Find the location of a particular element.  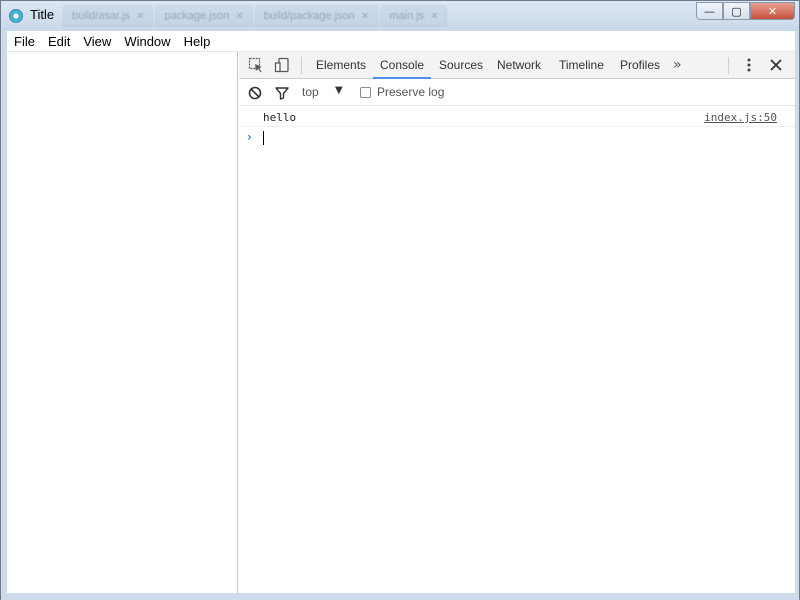

more-tabs-icon: » is located at coordinates (677, 65).